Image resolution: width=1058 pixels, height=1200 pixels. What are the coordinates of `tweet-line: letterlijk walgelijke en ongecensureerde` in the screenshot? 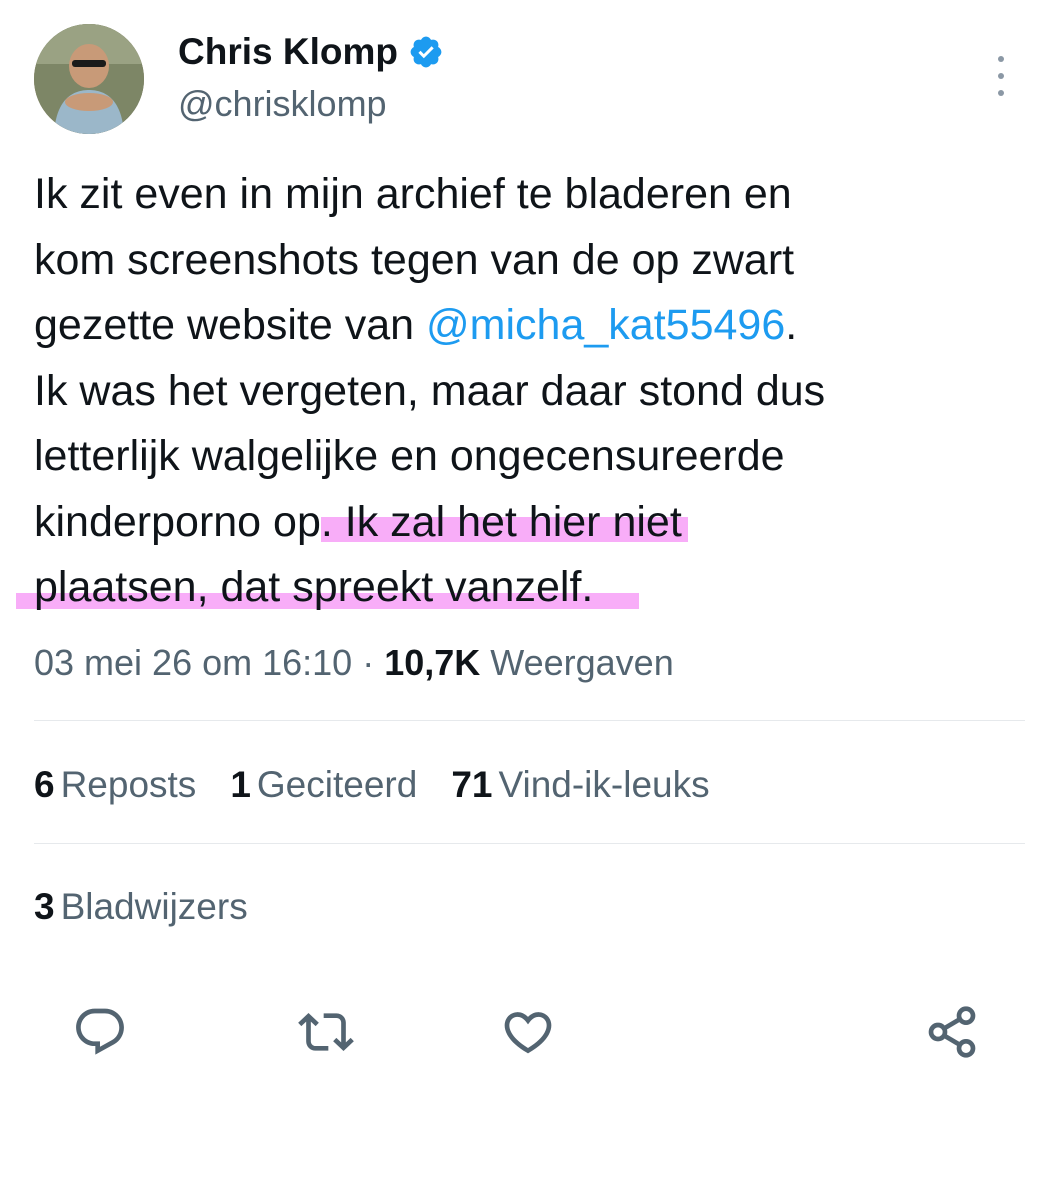 It's located at (409, 456).